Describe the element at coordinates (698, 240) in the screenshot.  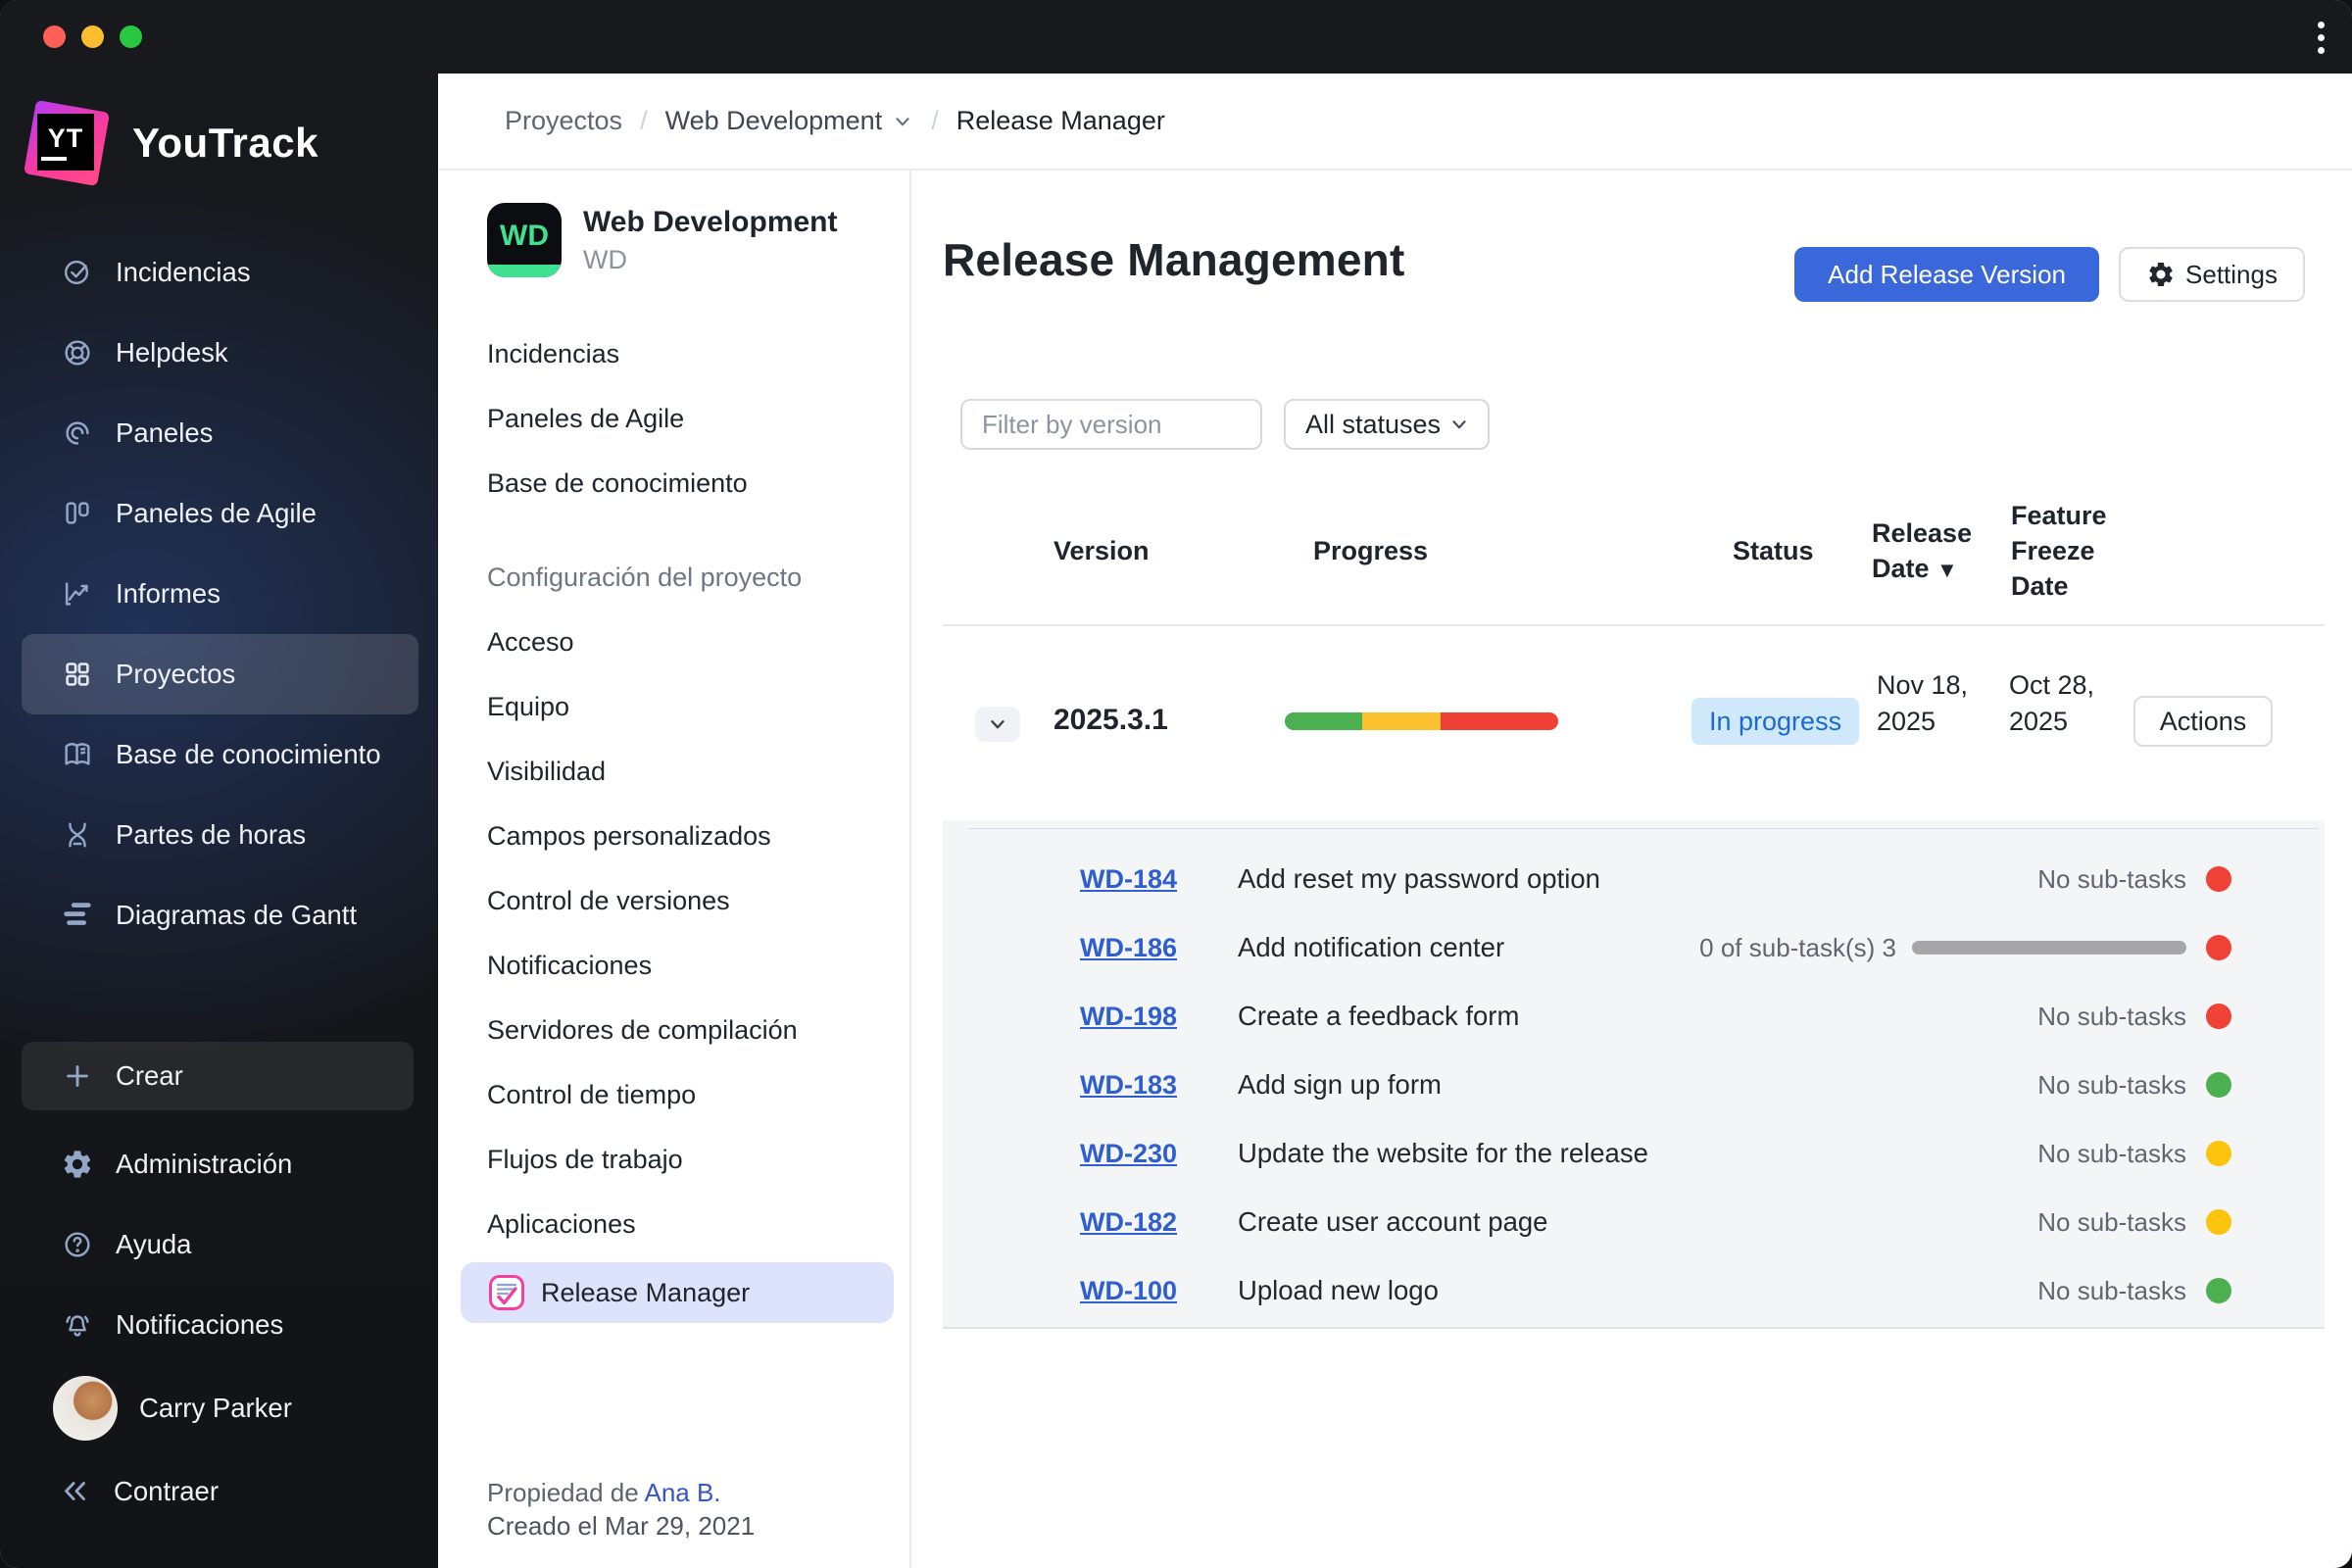
I see `project-header: WD Web Development WD` at that location.